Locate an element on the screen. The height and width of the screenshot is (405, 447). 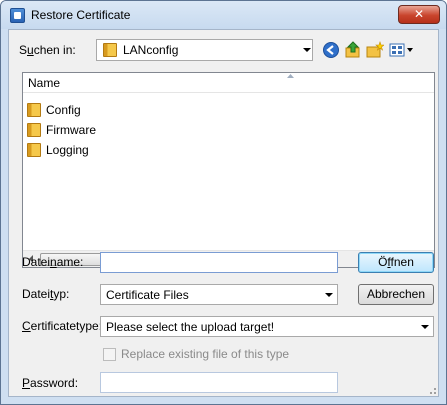
up-folder-icon is located at coordinates (353, 50).